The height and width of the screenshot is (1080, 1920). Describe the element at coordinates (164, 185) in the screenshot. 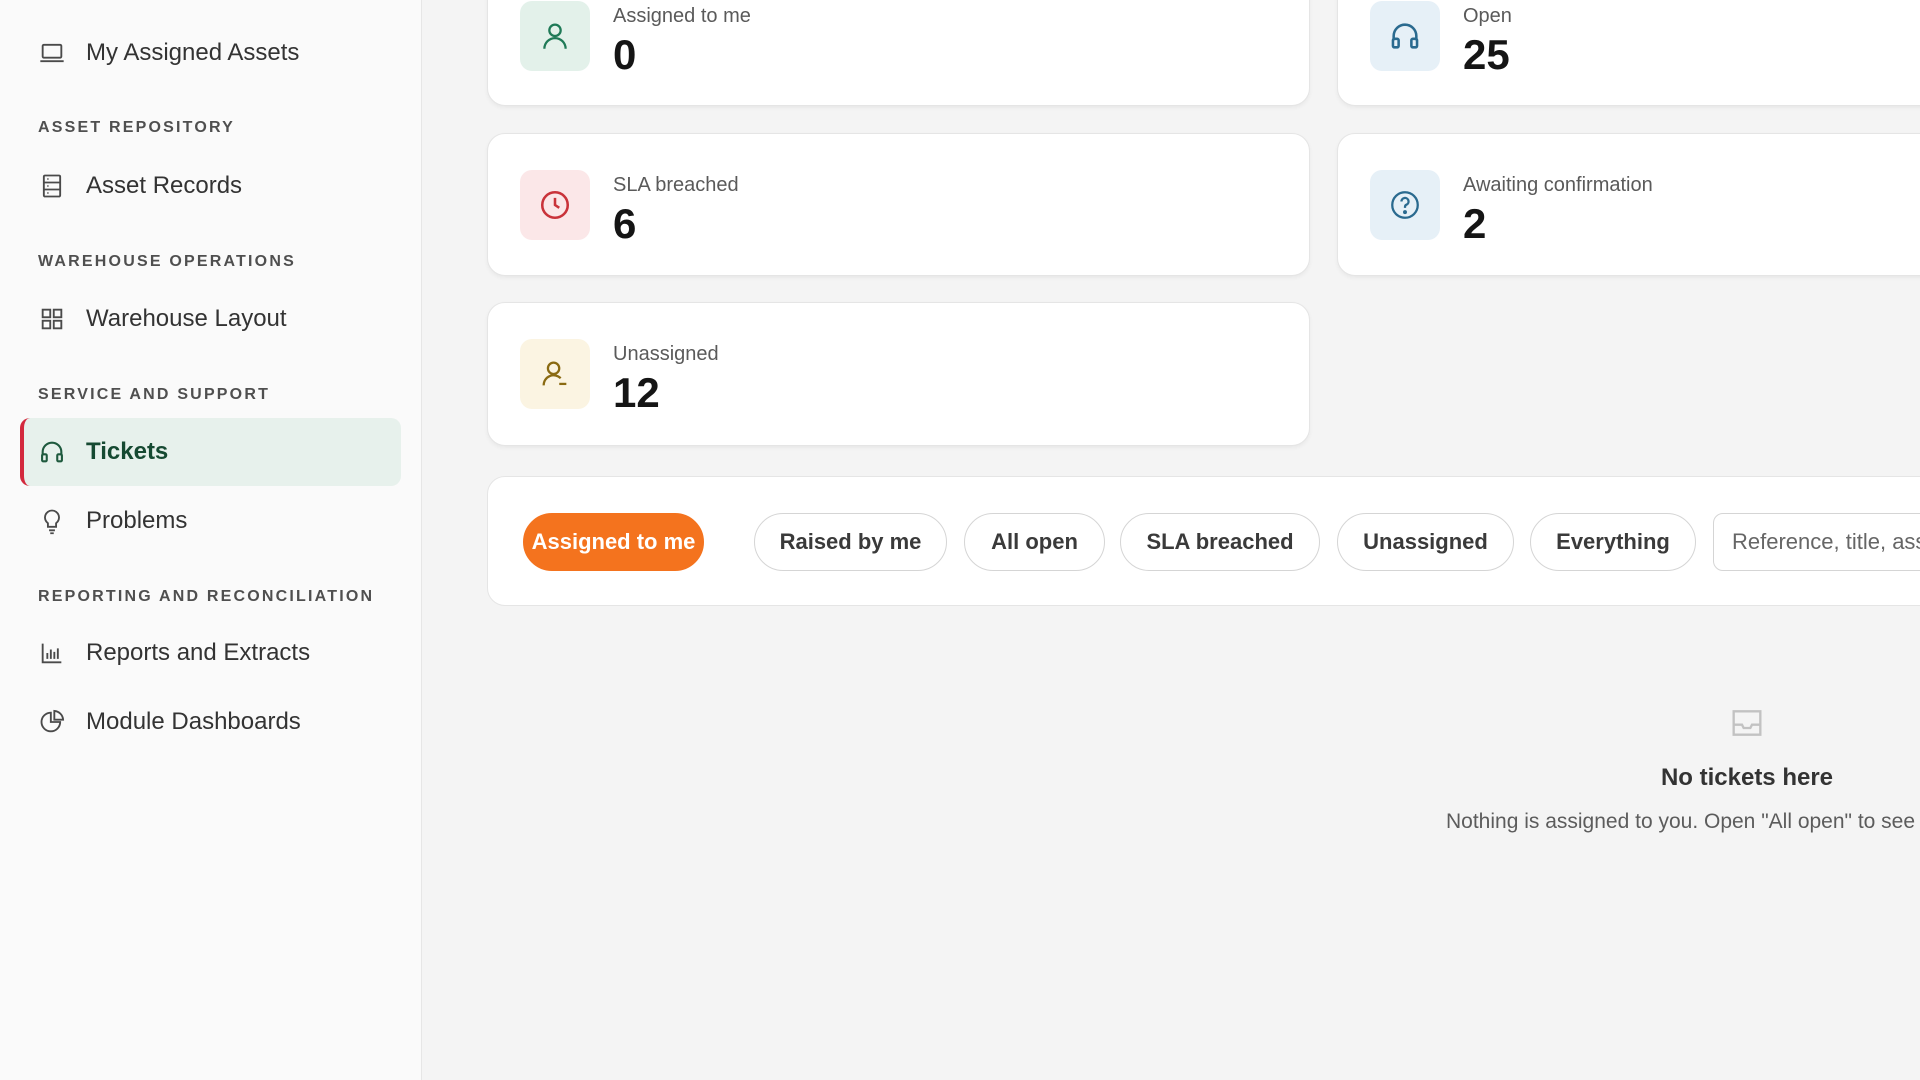

I see `sidebar-item-label: Asset Records` at that location.